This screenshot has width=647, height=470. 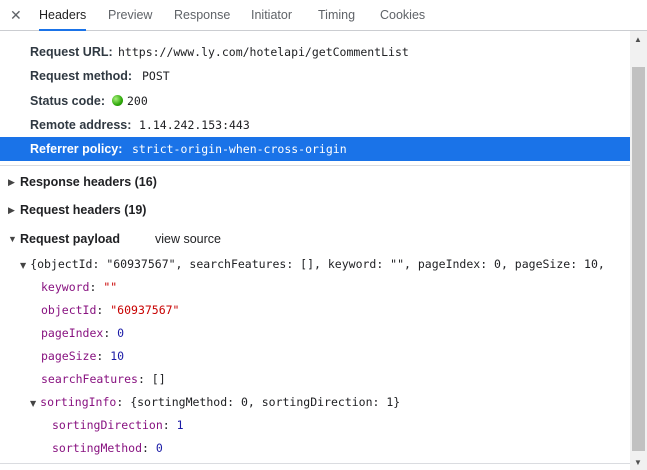 I want to click on response-headers-section: ▶ Response headers (16), so click(x=315, y=182).